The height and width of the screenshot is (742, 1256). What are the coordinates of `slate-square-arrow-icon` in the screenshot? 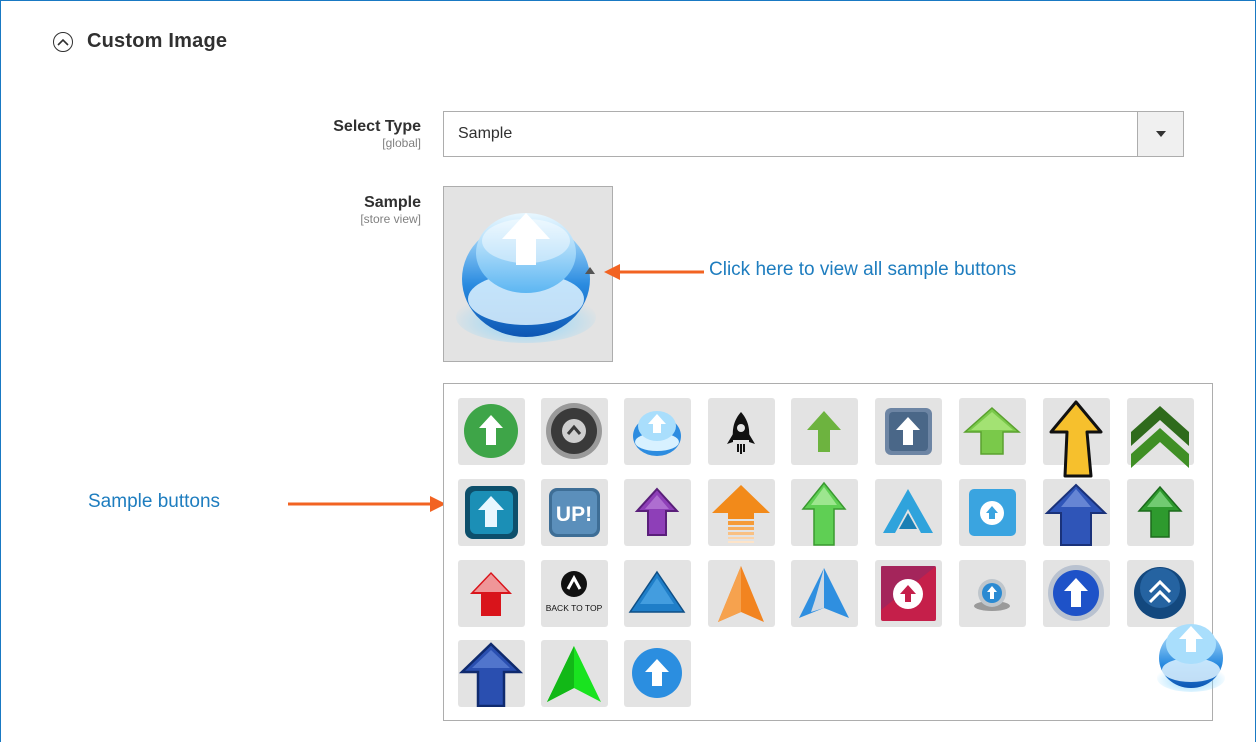 It's located at (908, 431).